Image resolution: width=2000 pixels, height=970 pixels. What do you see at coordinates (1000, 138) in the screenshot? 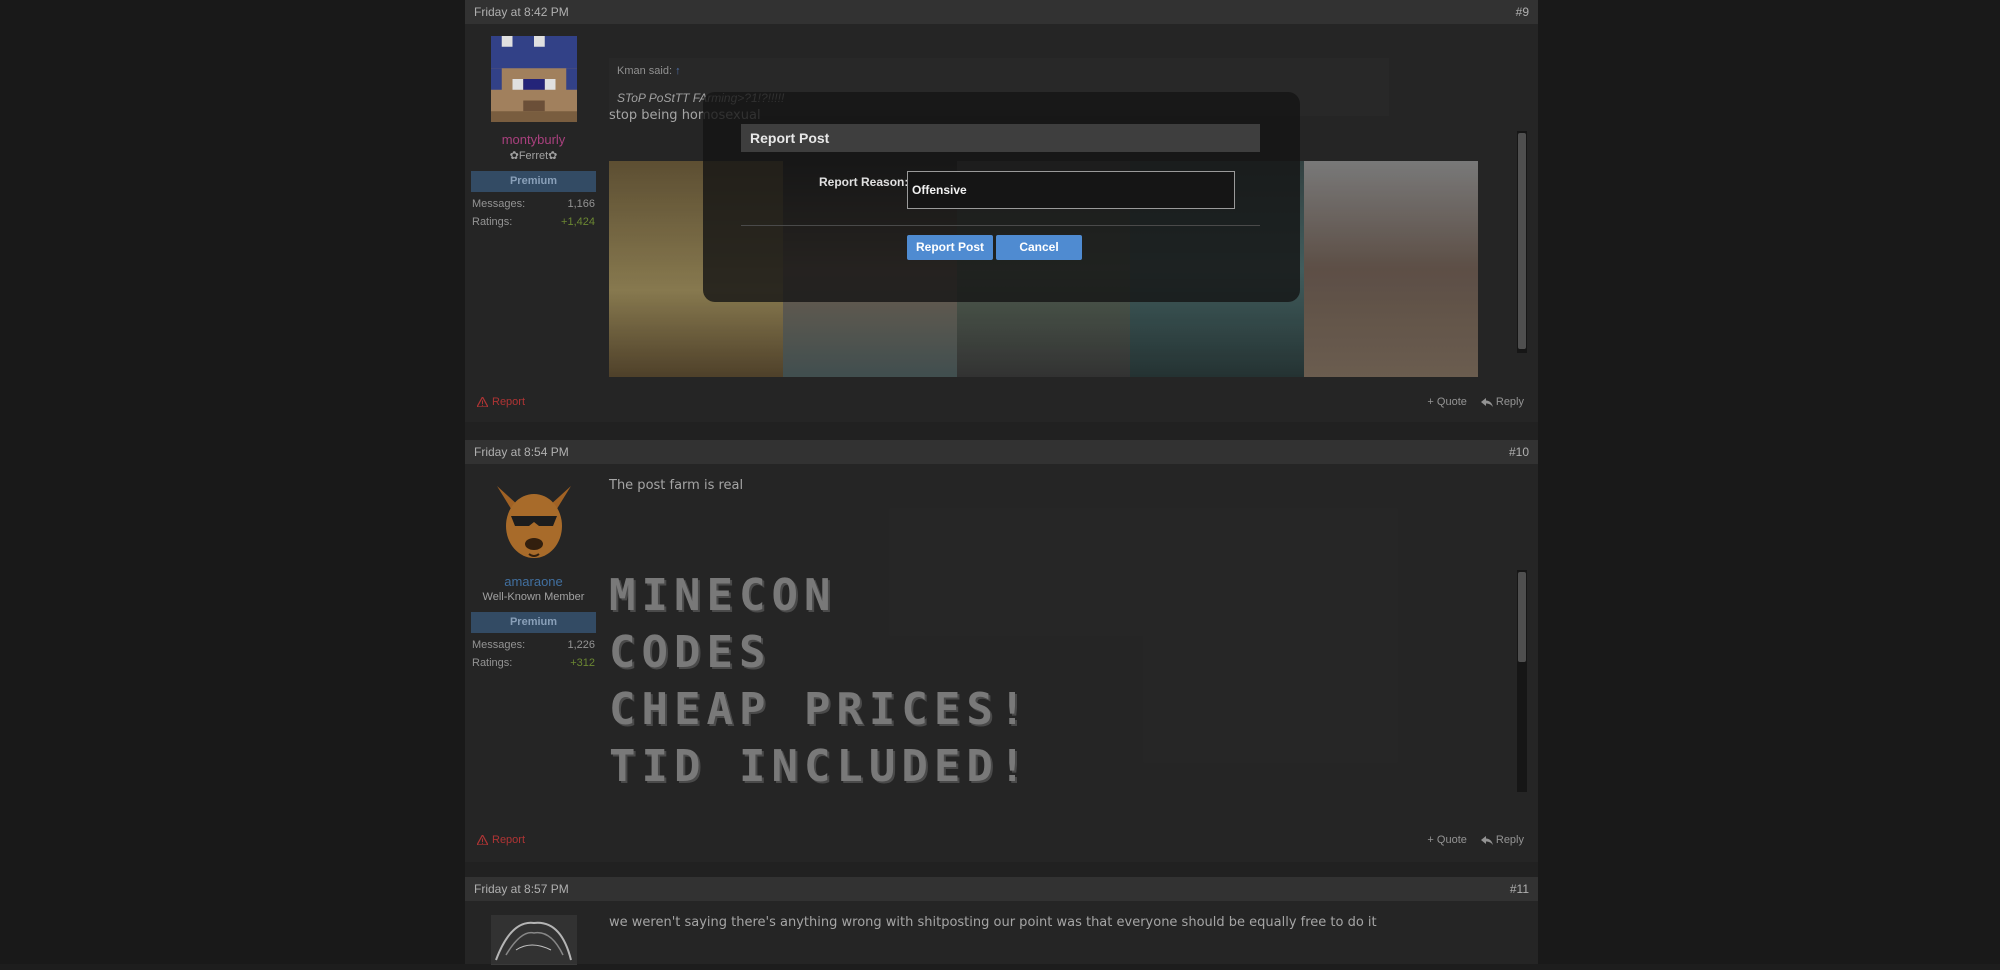
I see `modal-title: Report Post` at bounding box center [1000, 138].